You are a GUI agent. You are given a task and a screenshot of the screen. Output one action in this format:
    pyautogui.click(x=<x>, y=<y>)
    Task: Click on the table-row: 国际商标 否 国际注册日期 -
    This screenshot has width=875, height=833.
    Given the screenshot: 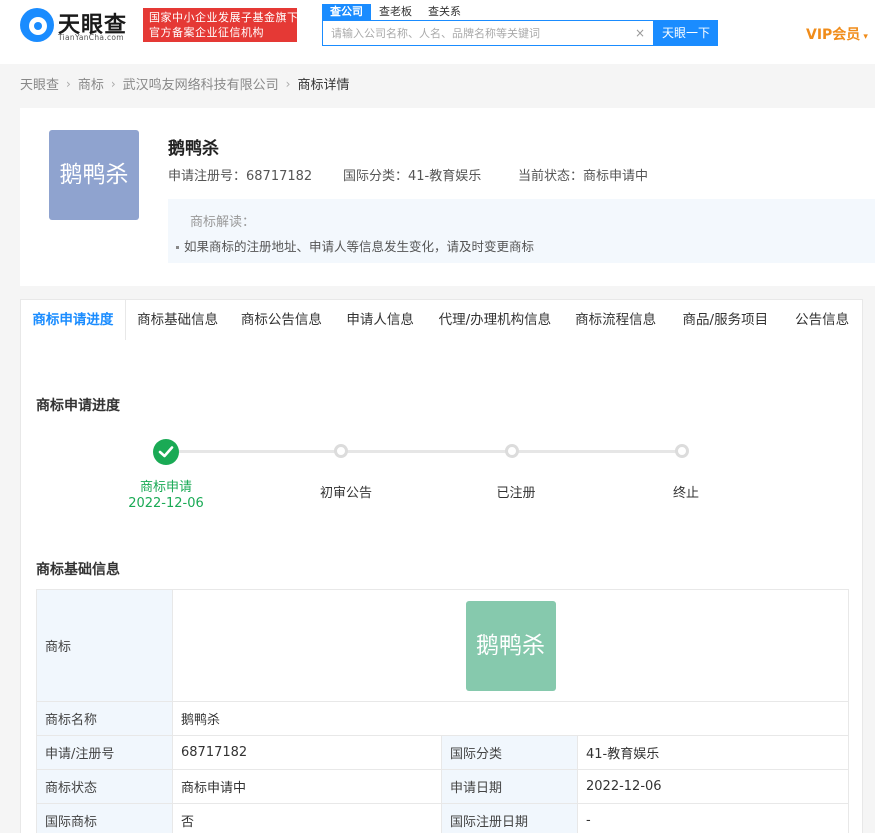 What is the action you would take?
    pyautogui.click(x=442, y=818)
    